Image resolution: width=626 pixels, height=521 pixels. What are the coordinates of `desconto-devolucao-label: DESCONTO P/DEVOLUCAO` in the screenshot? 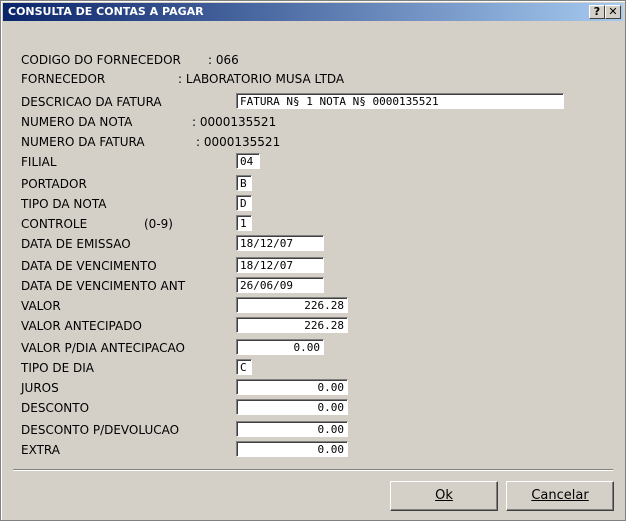 It's located at (100, 430).